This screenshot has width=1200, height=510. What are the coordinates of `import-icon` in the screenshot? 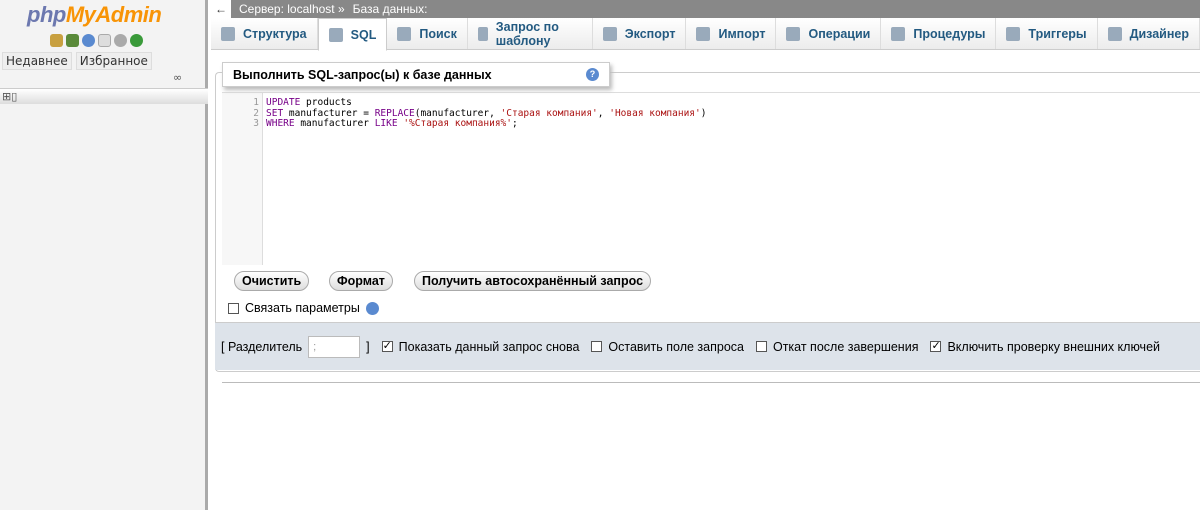 It's located at (703, 33).